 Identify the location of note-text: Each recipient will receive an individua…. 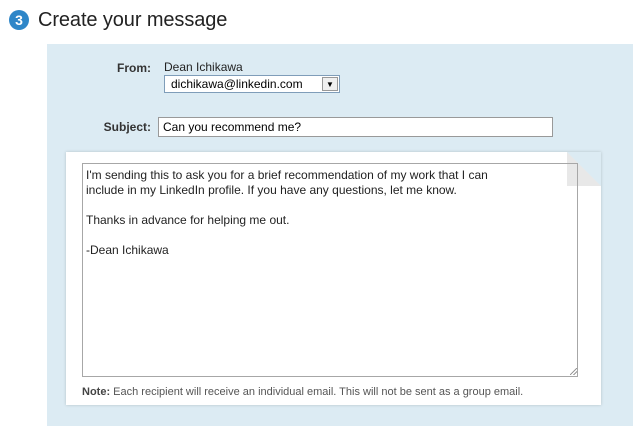
(317, 392).